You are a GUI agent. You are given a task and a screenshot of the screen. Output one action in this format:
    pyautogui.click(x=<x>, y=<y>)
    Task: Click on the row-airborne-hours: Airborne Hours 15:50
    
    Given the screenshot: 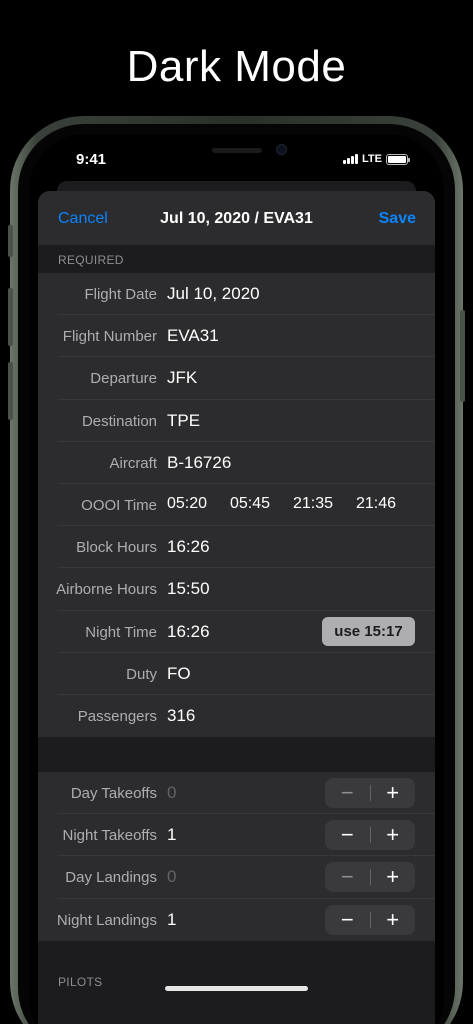 What is the action you would take?
    pyautogui.click(x=236, y=589)
    